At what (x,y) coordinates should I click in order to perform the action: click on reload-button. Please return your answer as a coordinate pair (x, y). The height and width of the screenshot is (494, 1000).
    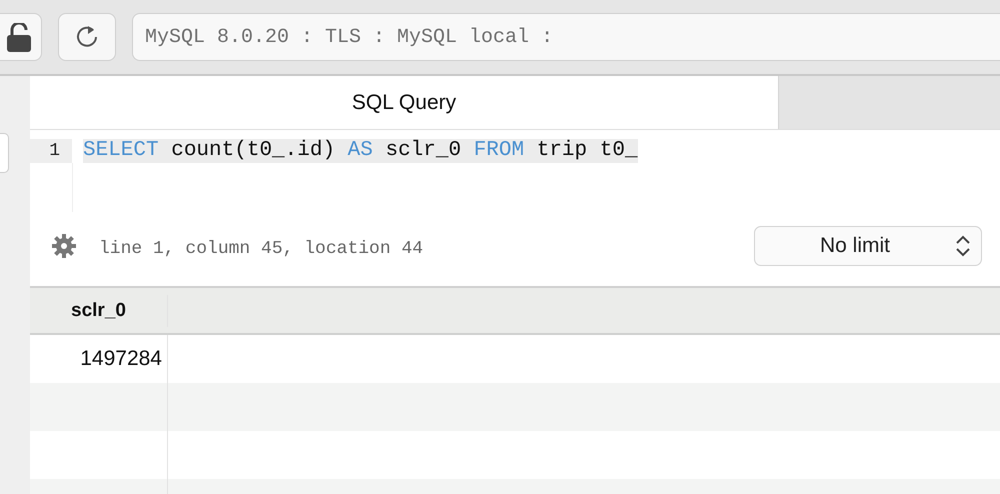
    Looking at the image, I should click on (87, 37).